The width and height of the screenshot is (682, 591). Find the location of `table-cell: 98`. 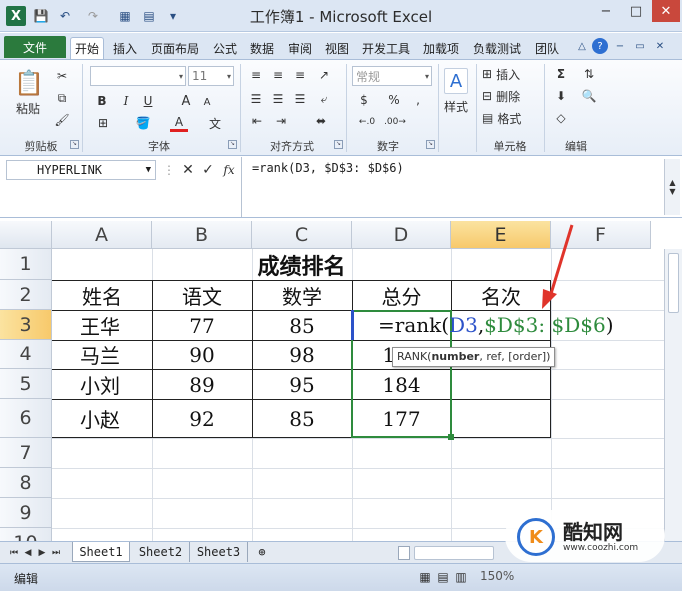

table-cell: 98 is located at coordinates (302, 354).